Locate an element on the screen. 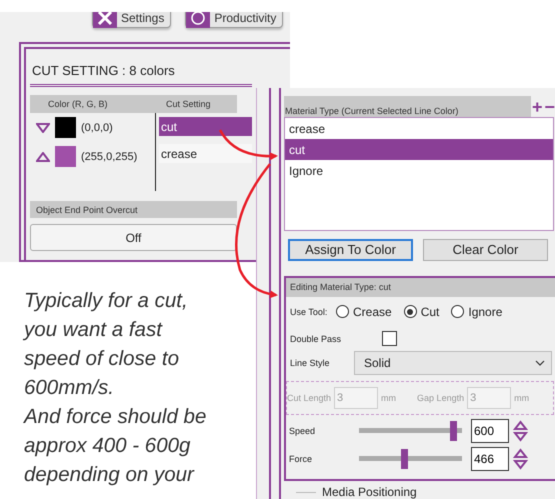 This screenshot has width=555, height=499. editing-header: Editing Material Type: cut is located at coordinates (420, 287).